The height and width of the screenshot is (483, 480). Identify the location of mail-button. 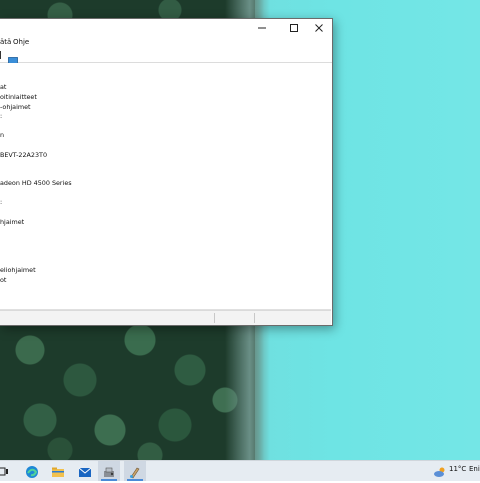
(85, 471).